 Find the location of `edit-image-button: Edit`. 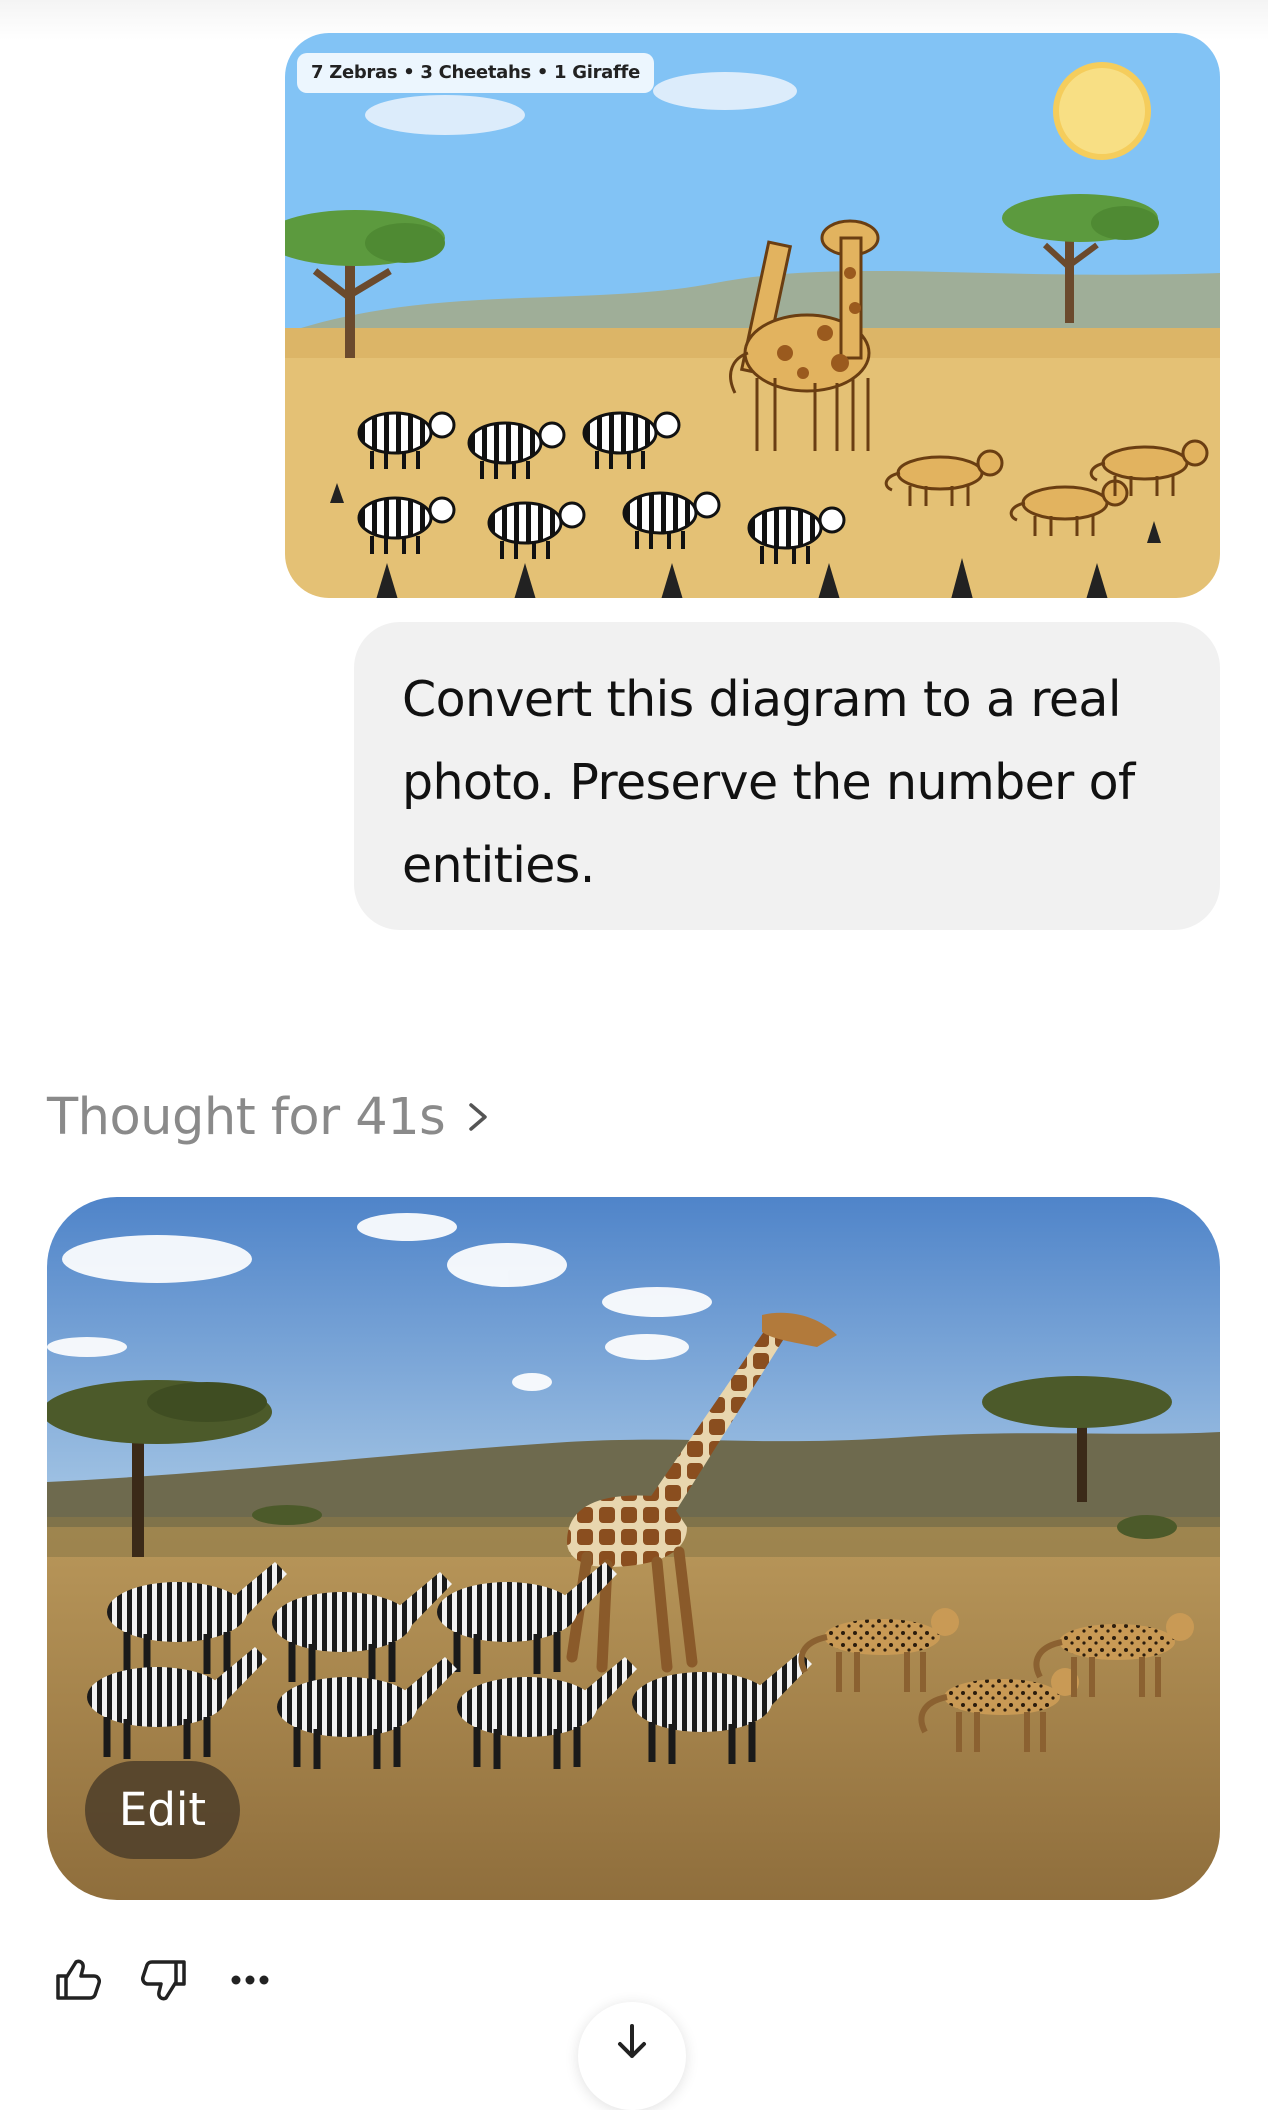

edit-image-button: Edit is located at coordinates (162, 1810).